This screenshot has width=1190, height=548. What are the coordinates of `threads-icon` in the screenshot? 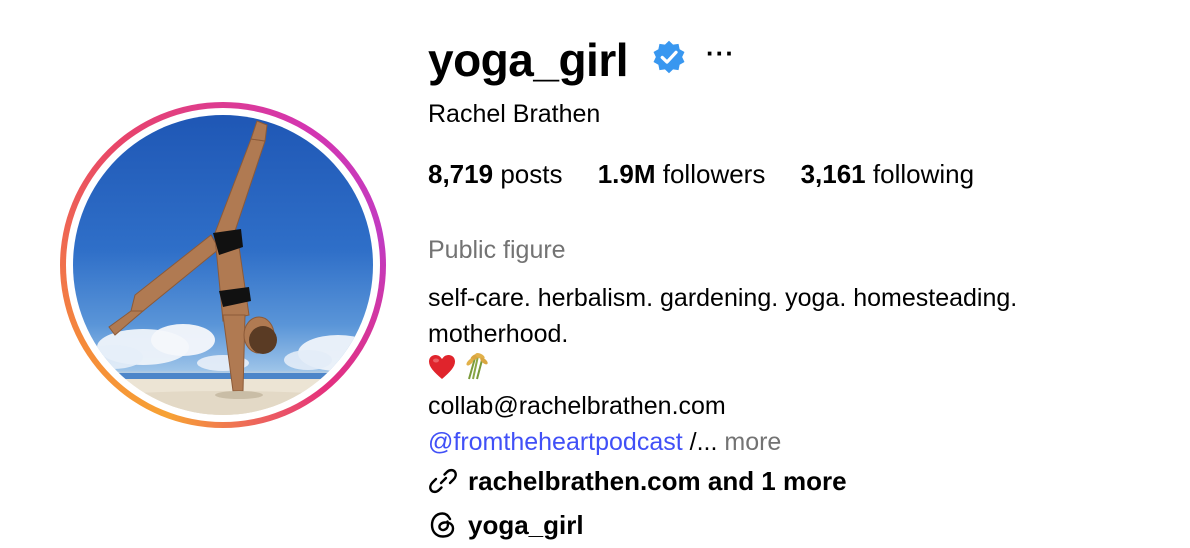 It's located at (442, 525).